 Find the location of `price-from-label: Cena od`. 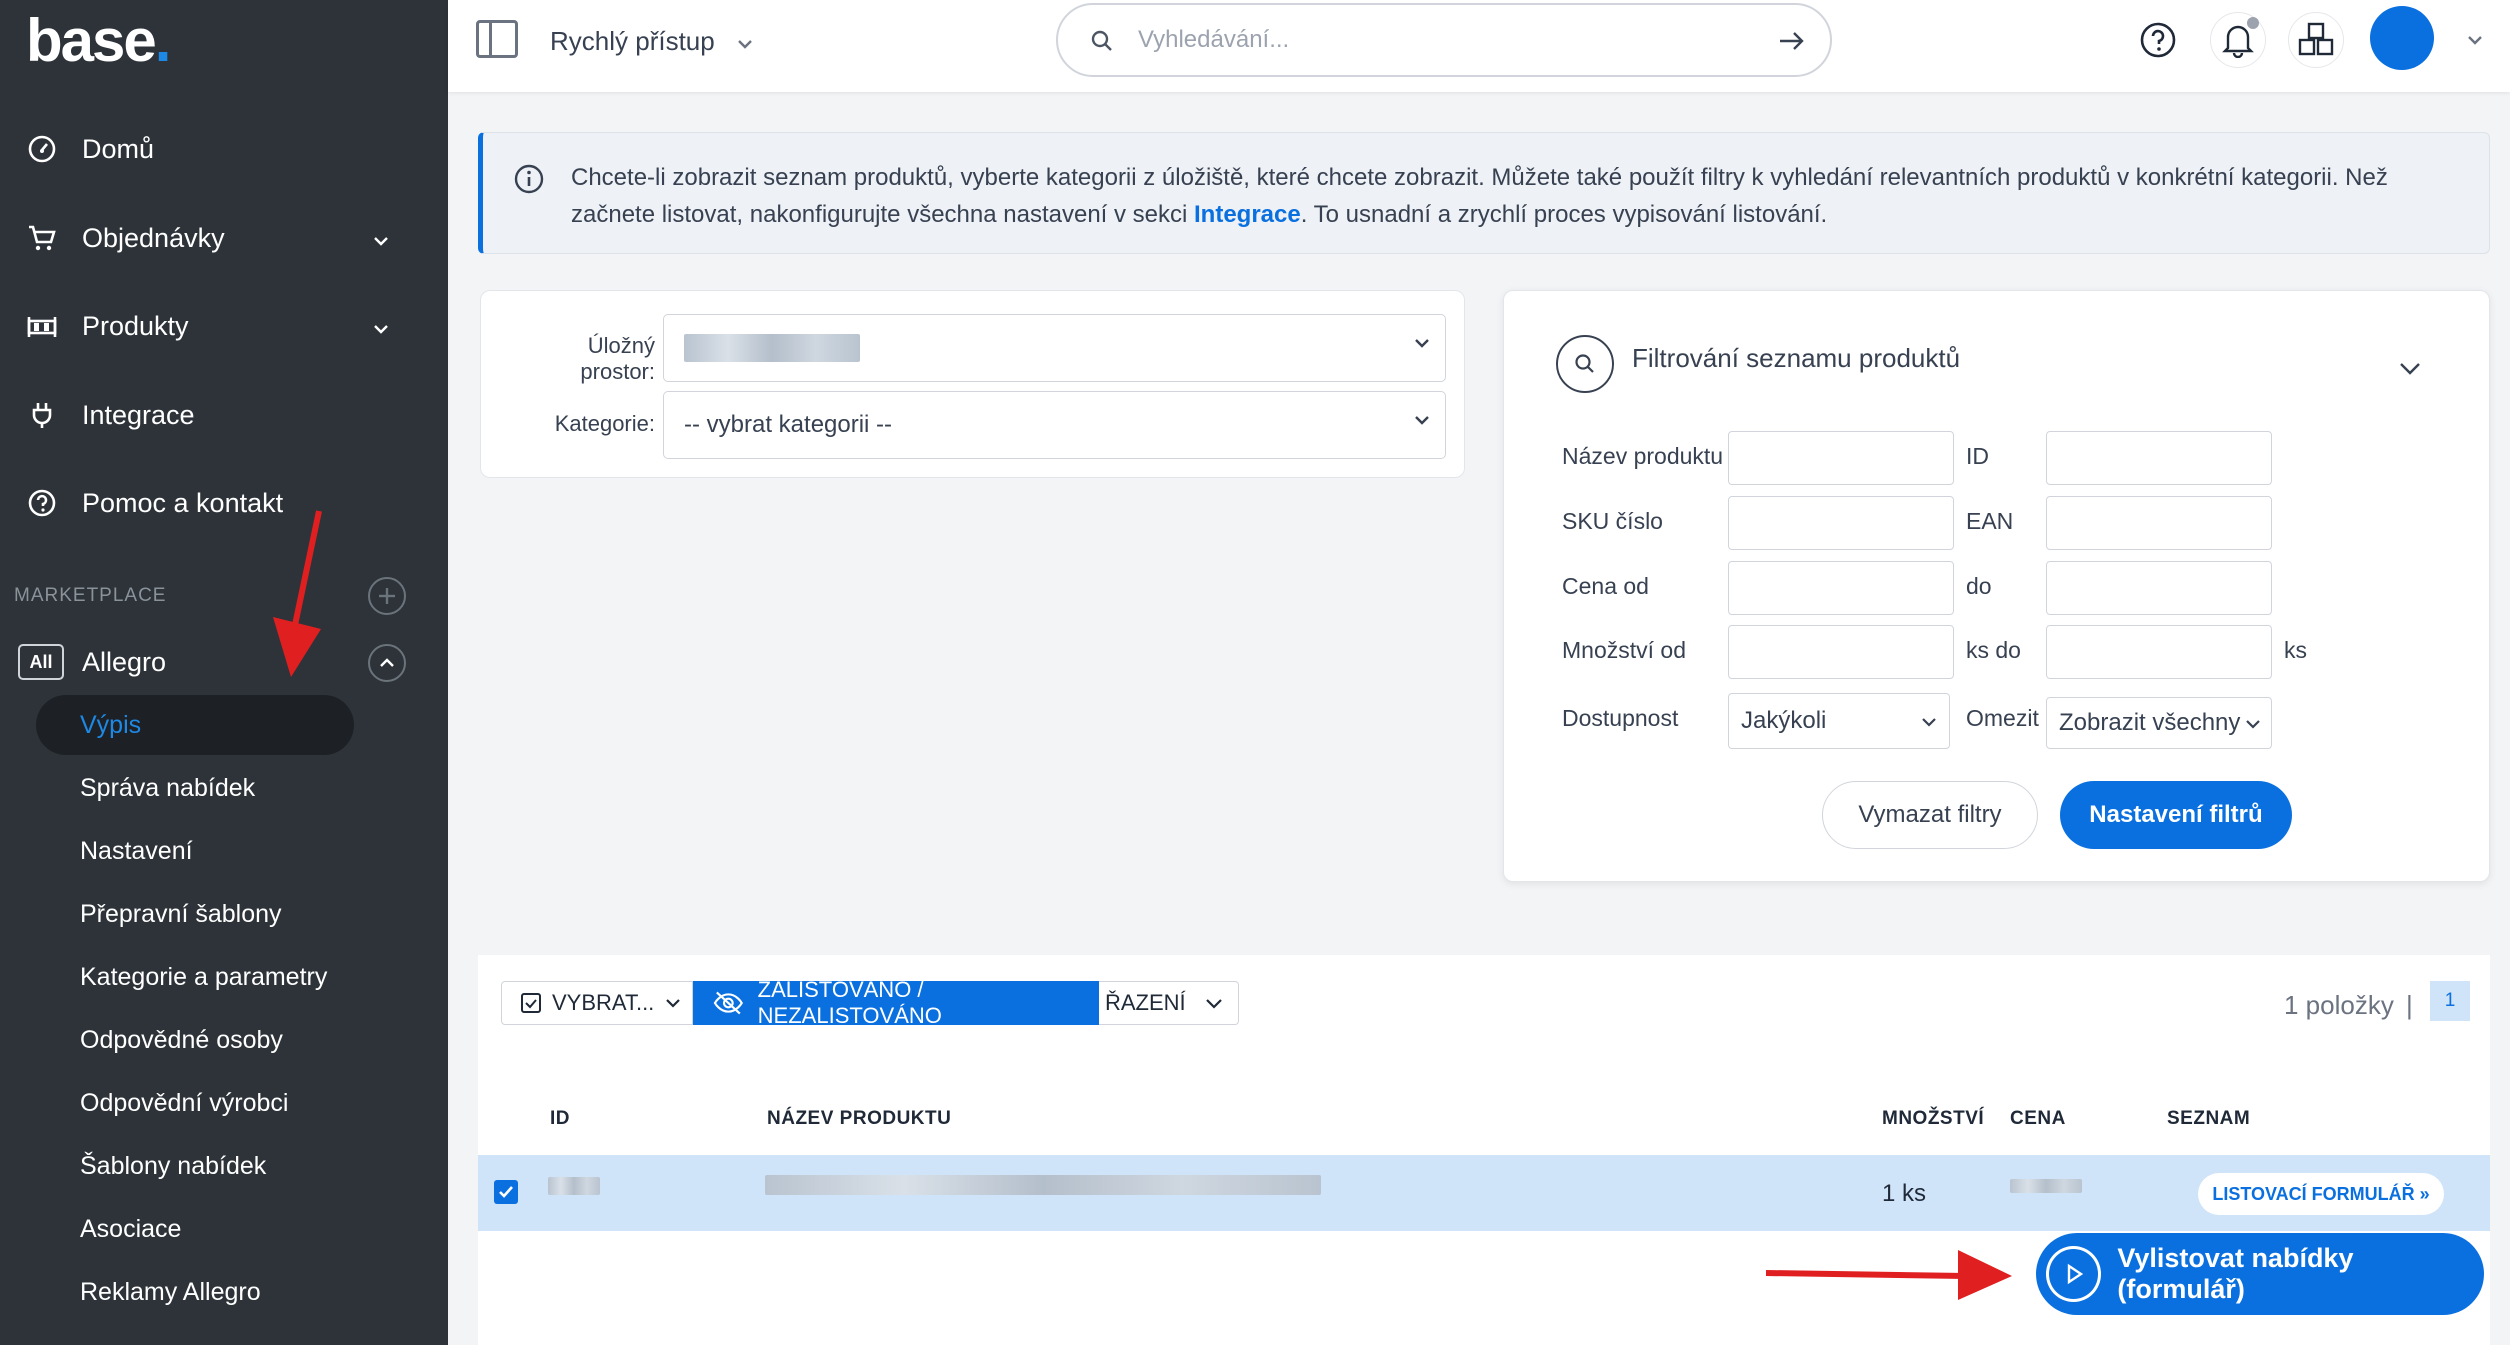

price-from-label: Cena od is located at coordinates (1605, 586).